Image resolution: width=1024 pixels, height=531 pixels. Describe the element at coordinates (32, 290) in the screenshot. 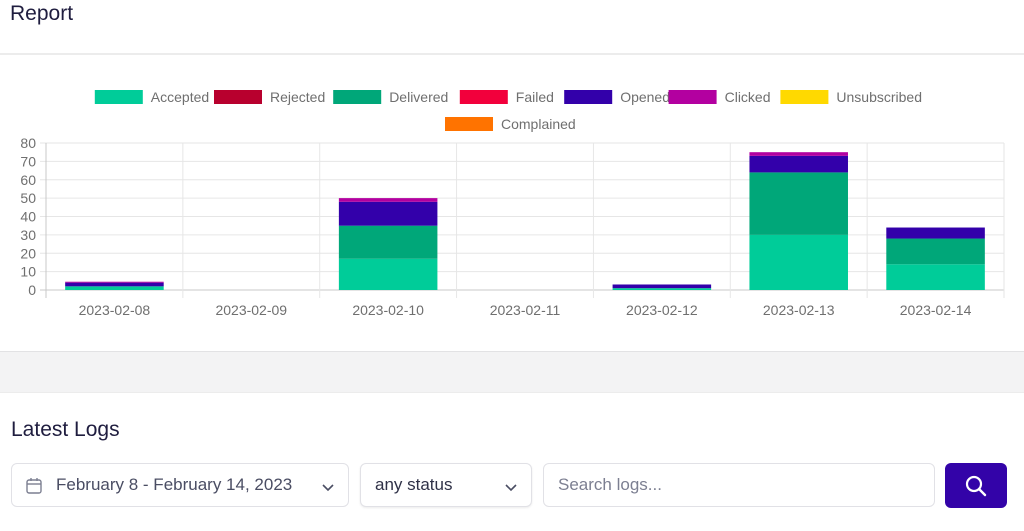

I see `y-tick-label: 0` at that location.